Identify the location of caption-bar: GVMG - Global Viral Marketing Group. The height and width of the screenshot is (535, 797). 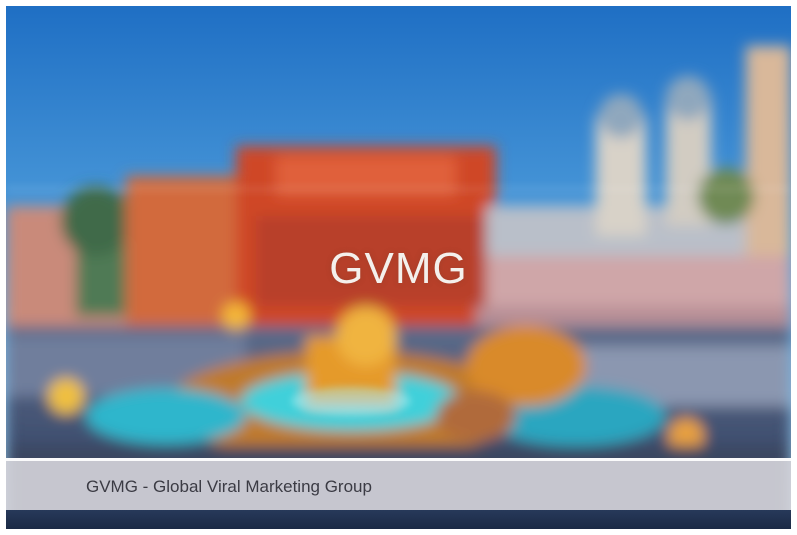
(398, 484).